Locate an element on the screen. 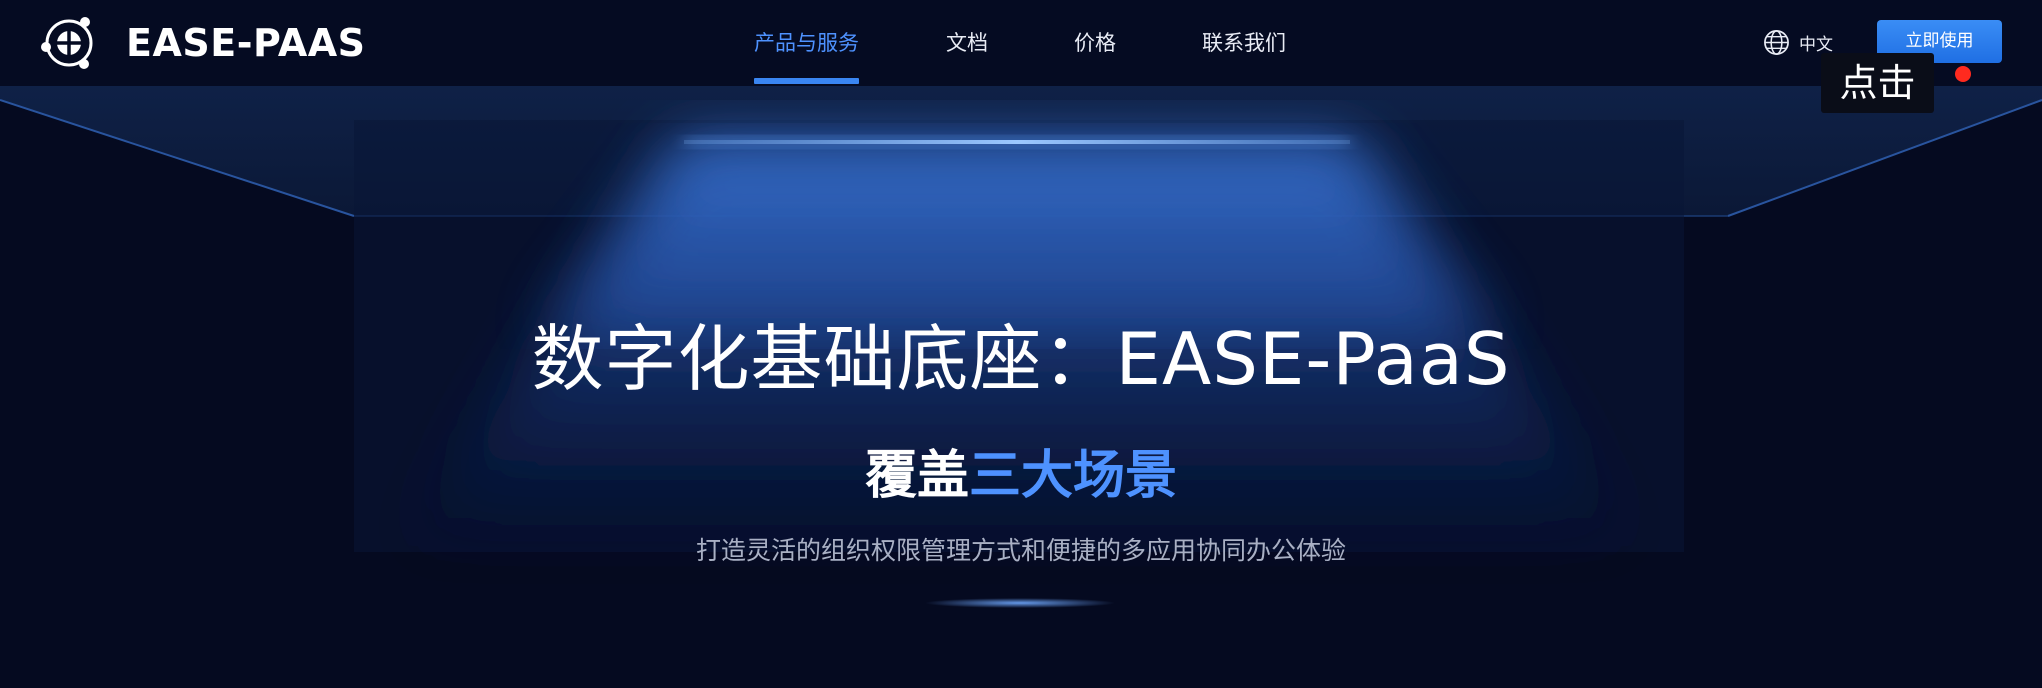 The height and width of the screenshot is (688, 2042). hero-subtitle-prefix: 覆盖 is located at coordinates (916, 476).